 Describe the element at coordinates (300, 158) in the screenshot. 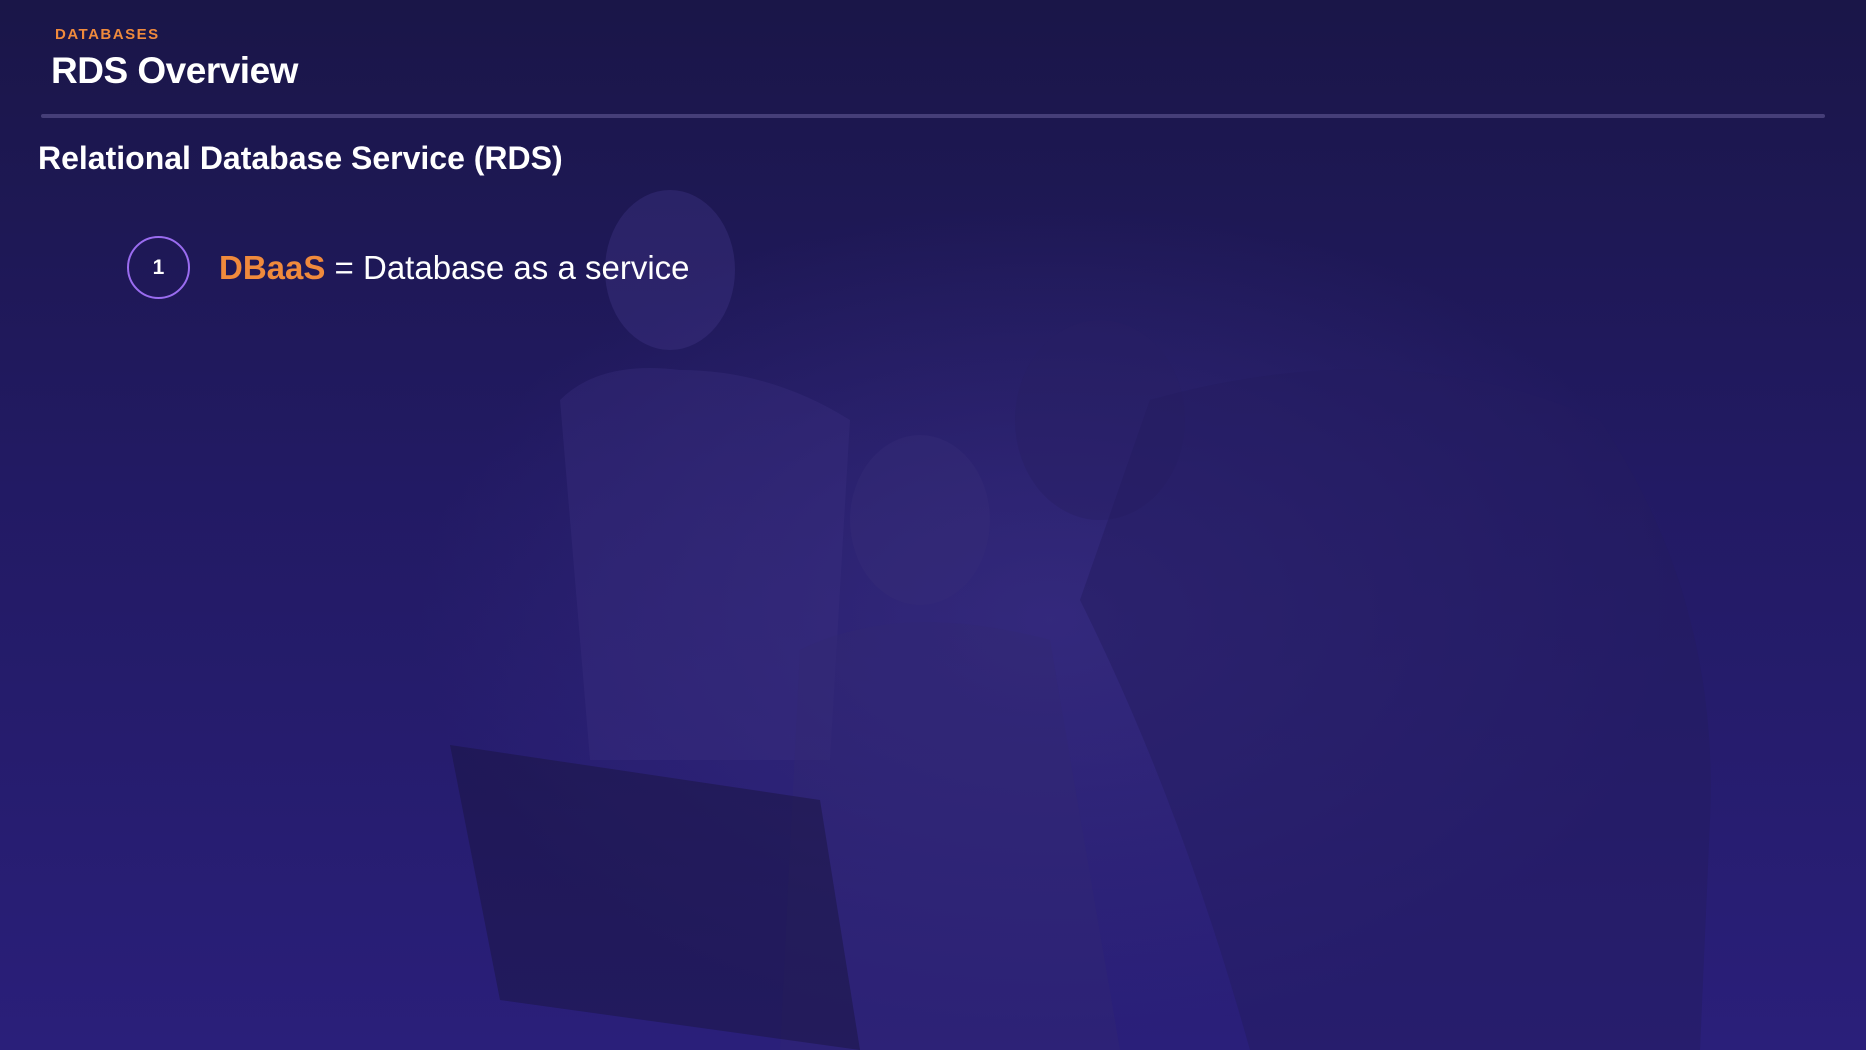

I see `section-subtitle: Relational Database Service (RDS)` at that location.